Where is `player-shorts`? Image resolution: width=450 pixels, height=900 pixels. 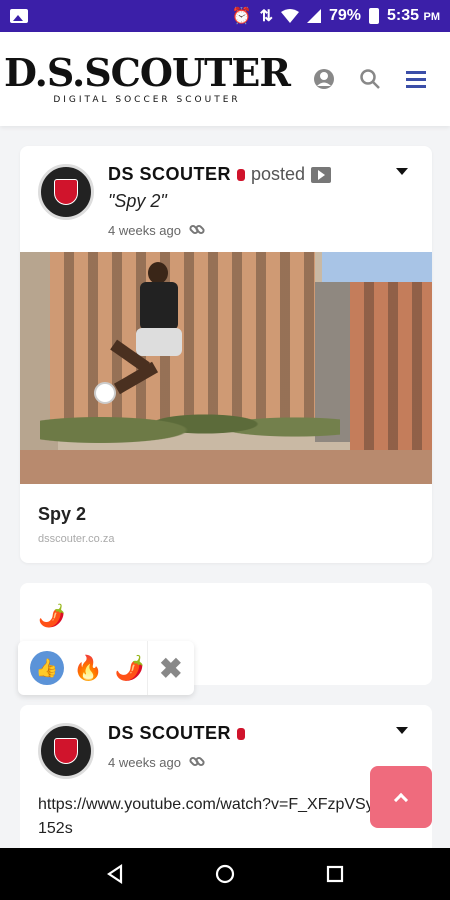
player-shorts is located at coordinates (159, 342).